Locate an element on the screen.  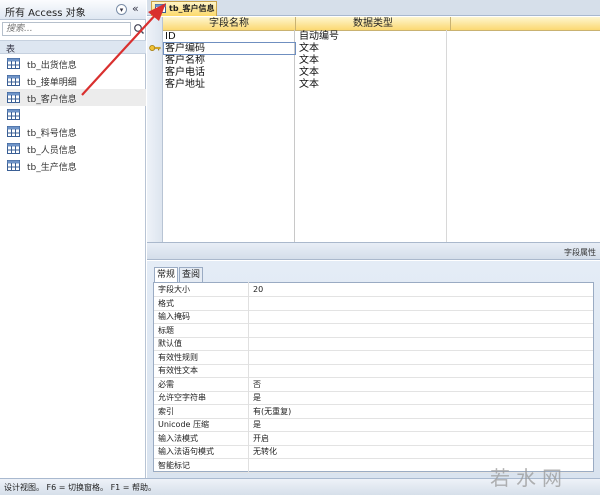
document-tab: tb_客户信息 is located at coordinates (184, 8).